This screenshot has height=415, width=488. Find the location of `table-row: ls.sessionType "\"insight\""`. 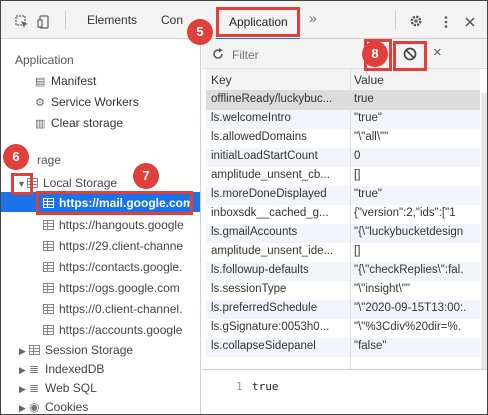

table-row: ls.sessionType "\"insight\"" is located at coordinates (343, 290).